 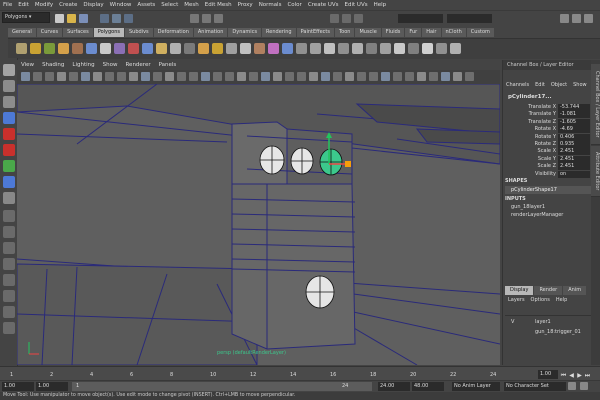 I want to click on layer-tab-display: Display, so click(x=519, y=290).